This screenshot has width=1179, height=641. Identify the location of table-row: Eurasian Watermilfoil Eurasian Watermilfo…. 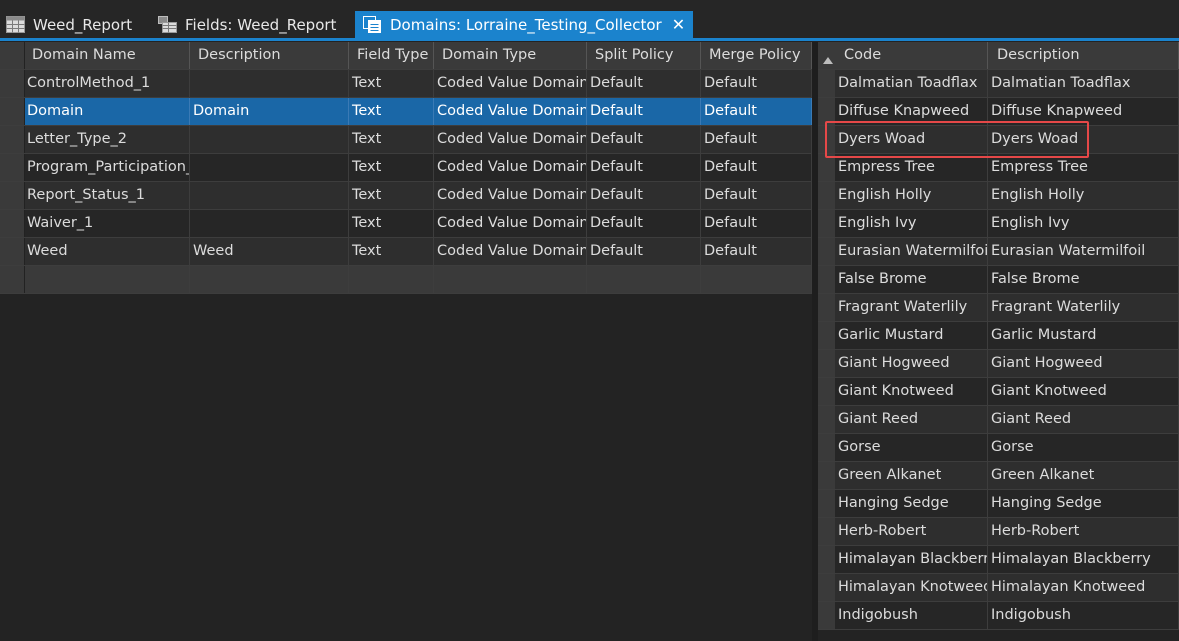
(998, 252).